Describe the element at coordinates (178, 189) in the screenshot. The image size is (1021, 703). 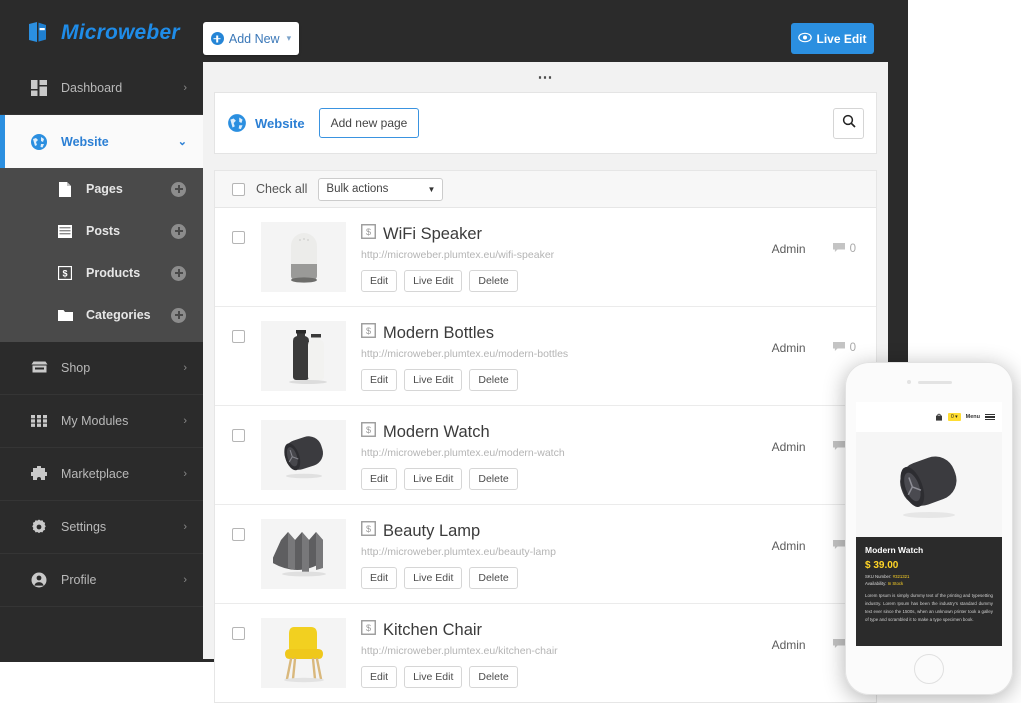
I see `add-page-icon` at that location.